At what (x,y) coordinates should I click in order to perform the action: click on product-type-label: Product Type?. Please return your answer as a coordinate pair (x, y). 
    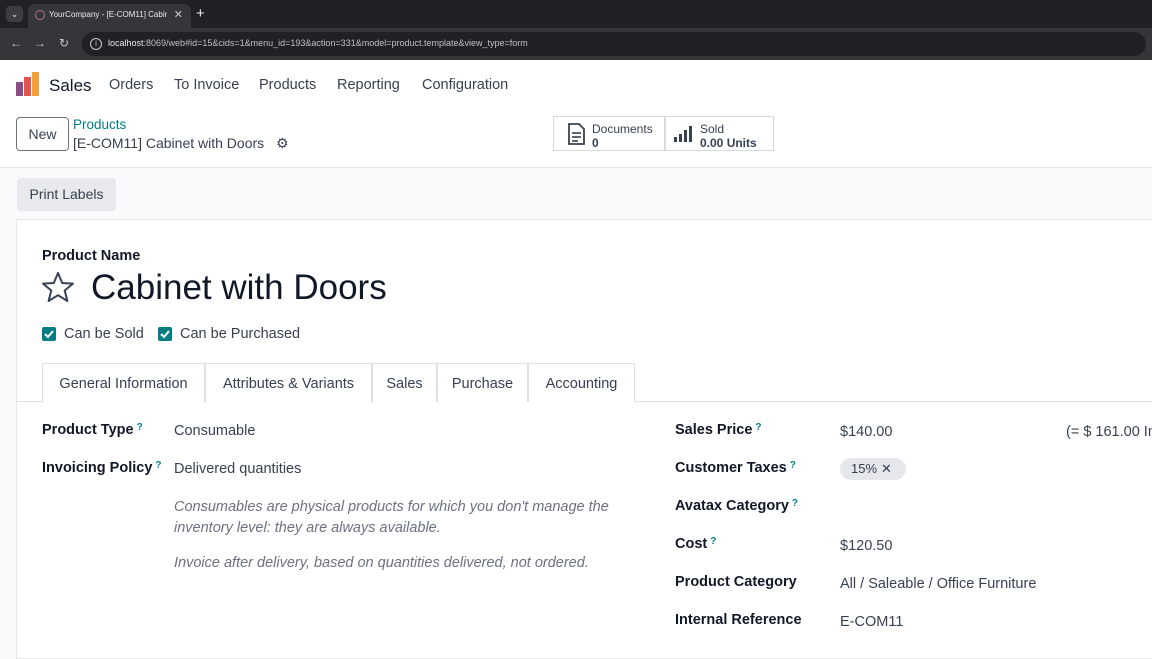
    Looking at the image, I should click on (92, 430).